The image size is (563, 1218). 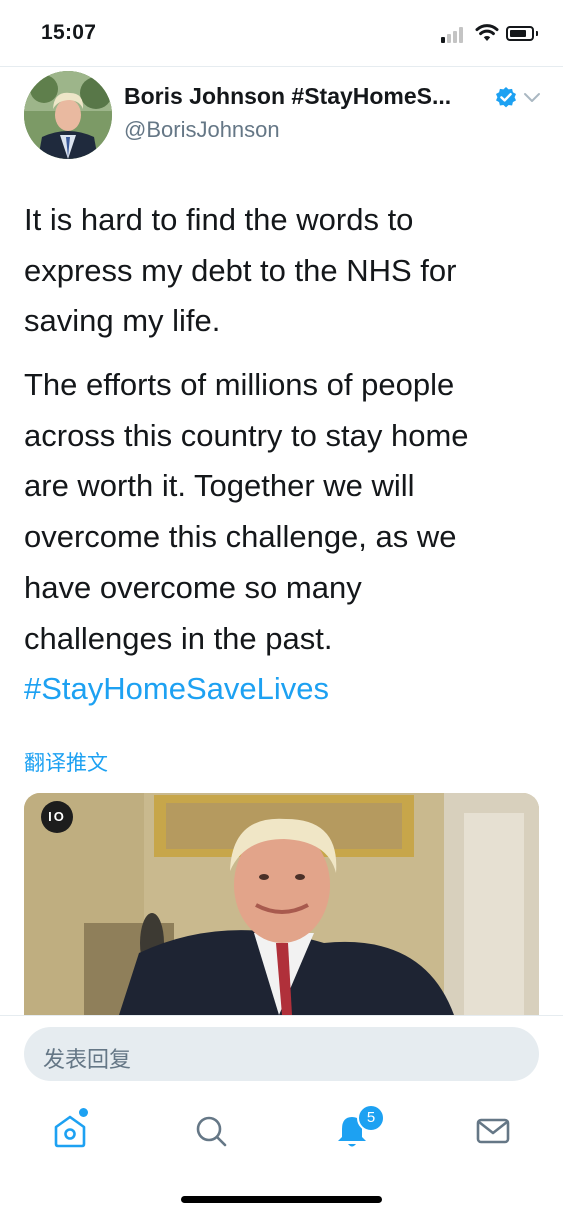 What do you see at coordinates (281, 33) in the screenshot?
I see `status-bar: 15:07` at bounding box center [281, 33].